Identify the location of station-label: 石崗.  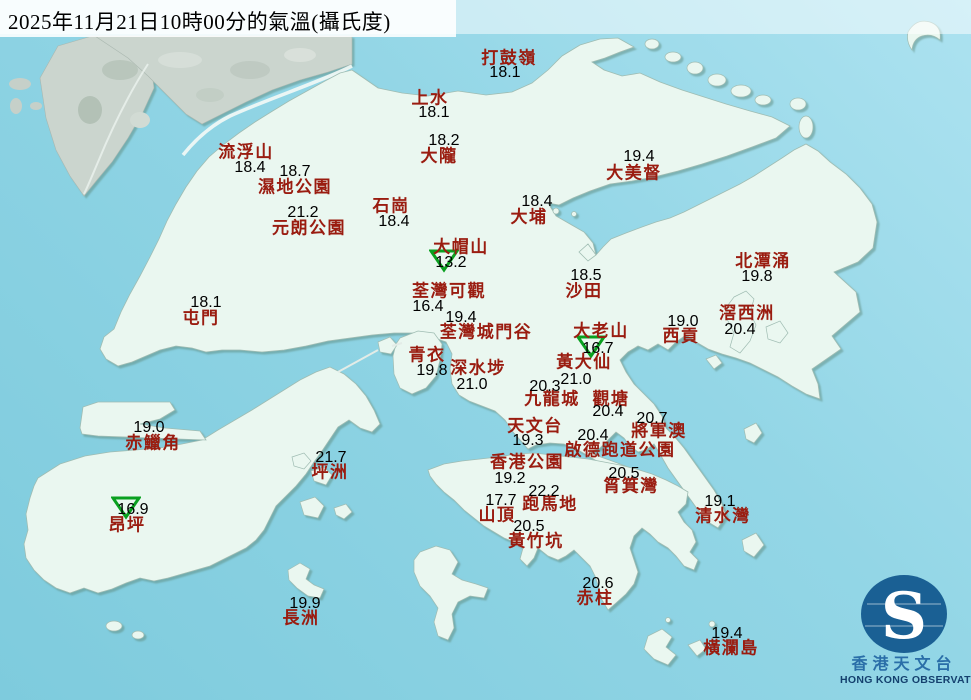
(391, 206).